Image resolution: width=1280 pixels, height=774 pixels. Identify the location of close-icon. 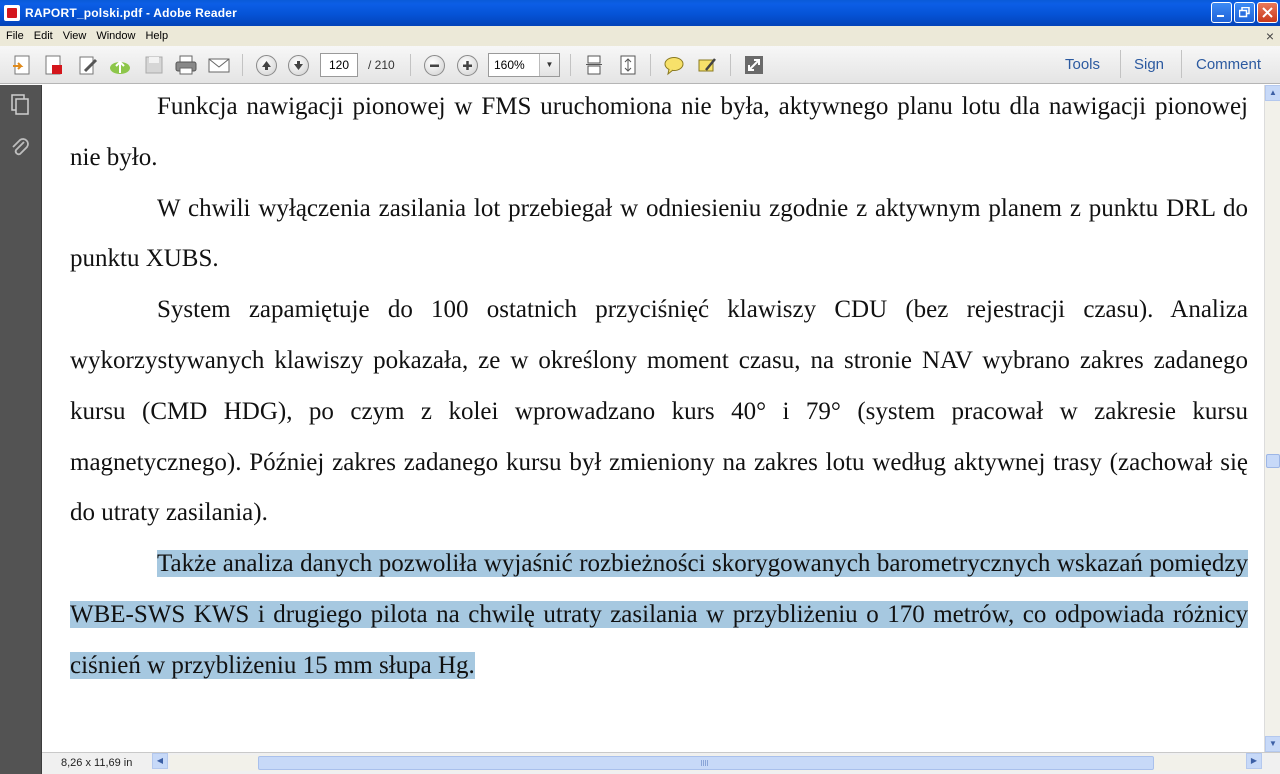
(1267, 12).